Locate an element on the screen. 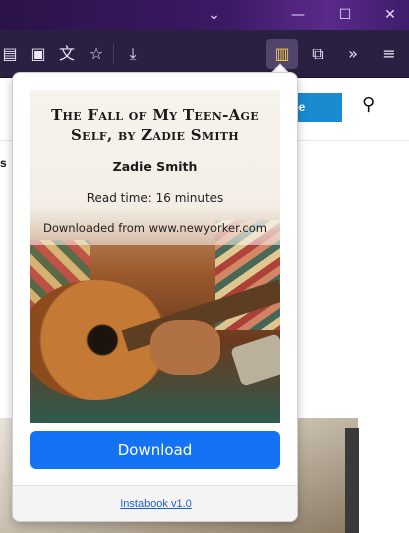  hamburger-menu-icon: ≡ is located at coordinates (389, 54).